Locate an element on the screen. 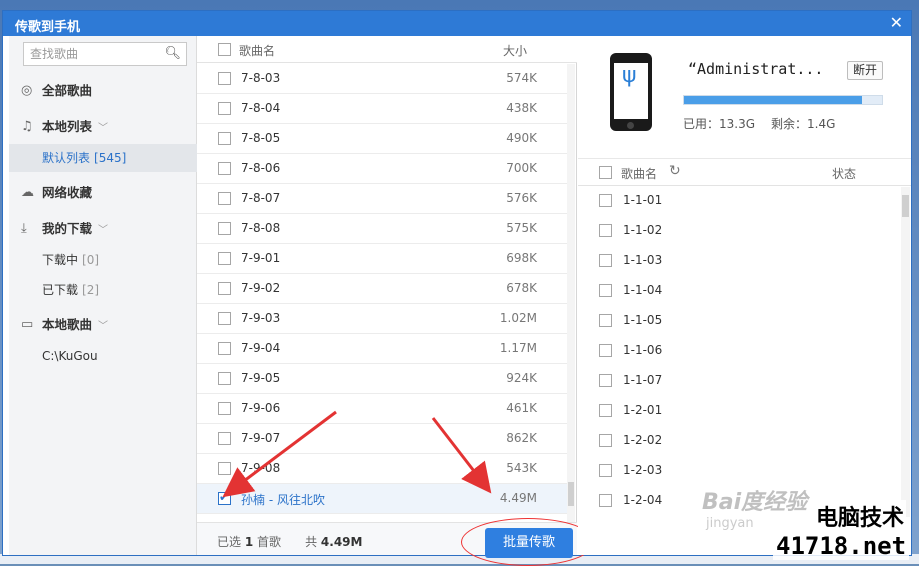 This screenshot has width=919, height=566. sidebar-item-downloading: 下载中 [0] is located at coordinates (103, 260).